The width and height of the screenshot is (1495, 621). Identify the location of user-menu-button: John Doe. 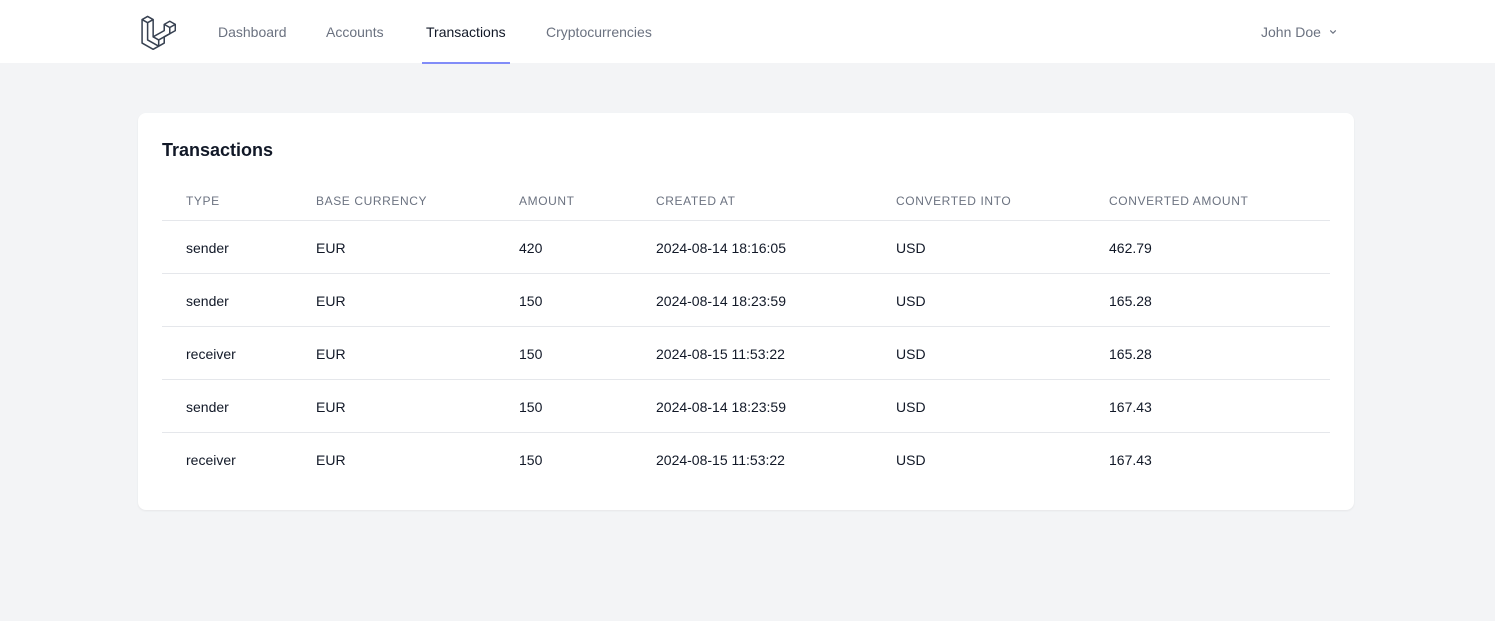
(1300, 32).